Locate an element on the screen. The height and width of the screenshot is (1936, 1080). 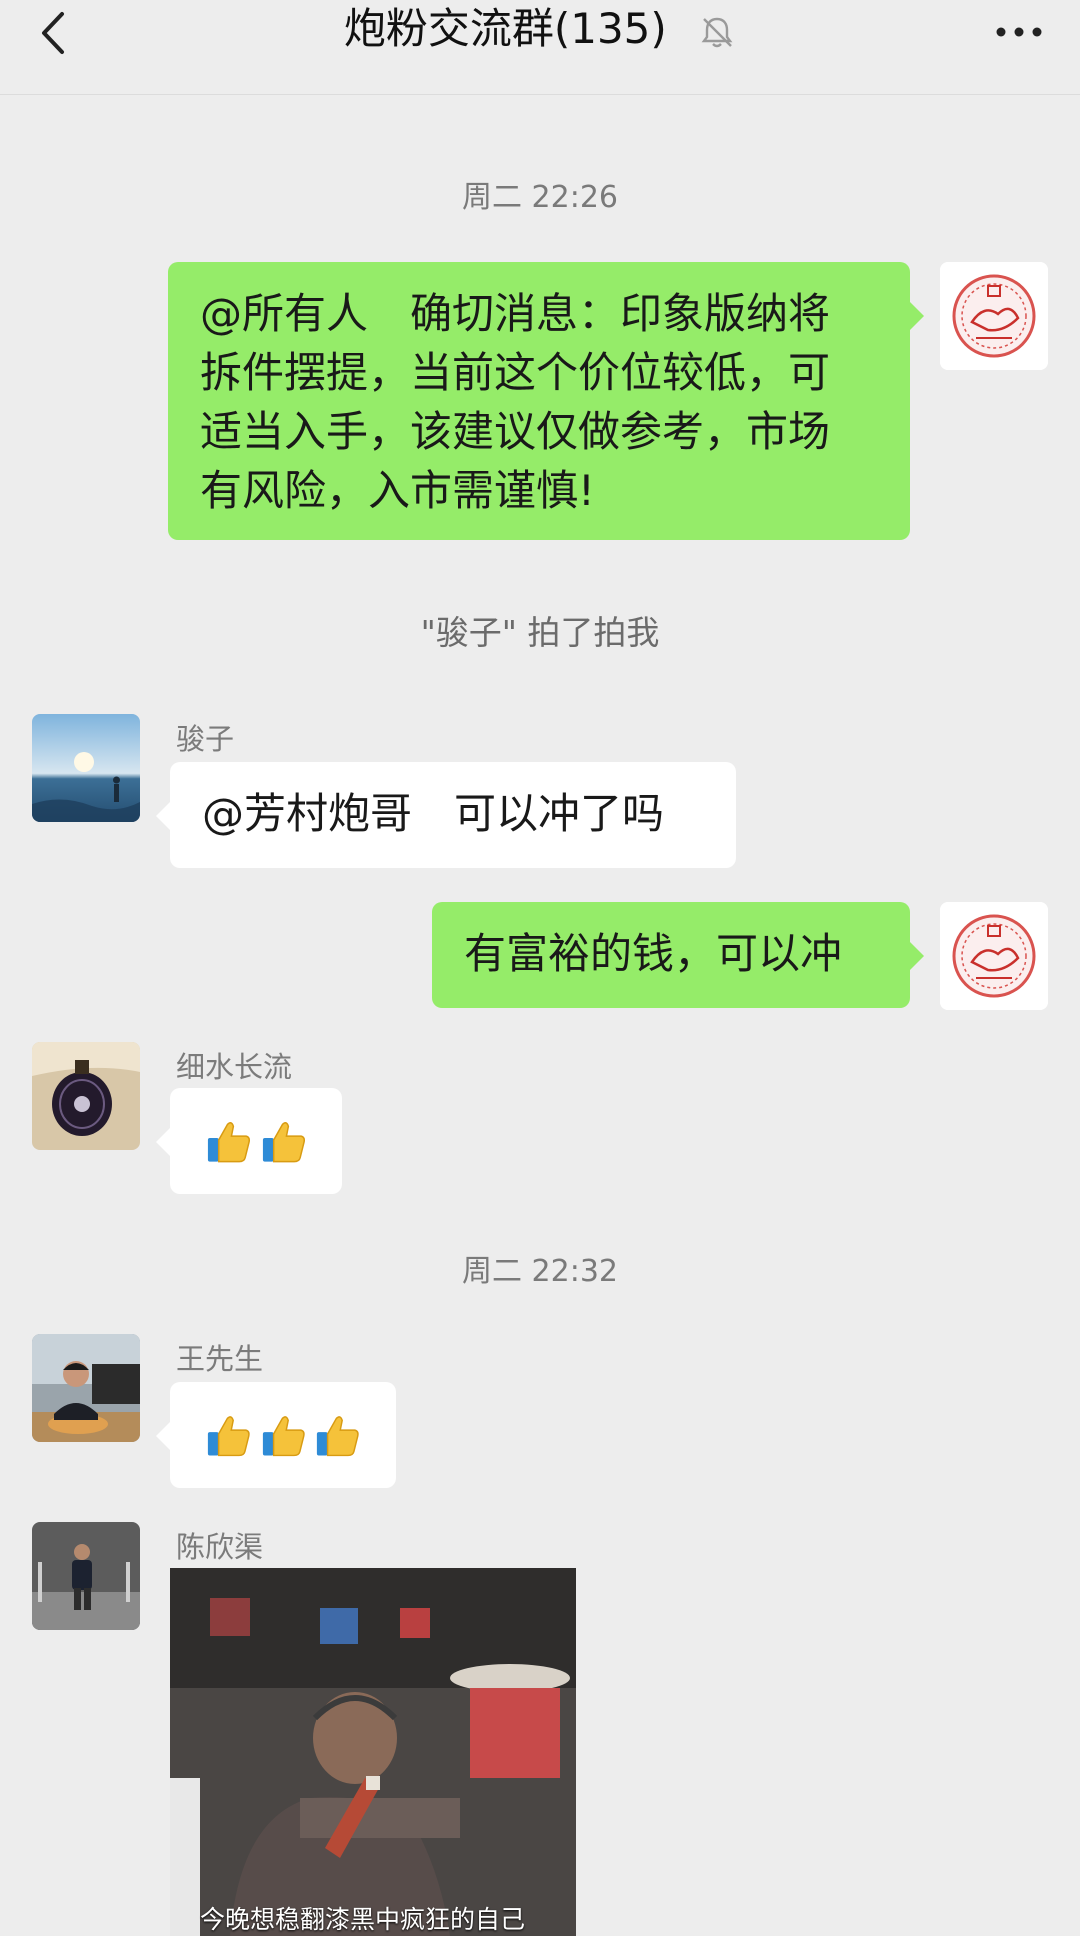
message-bubble-wangxiansheng is located at coordinates (276, 1435).